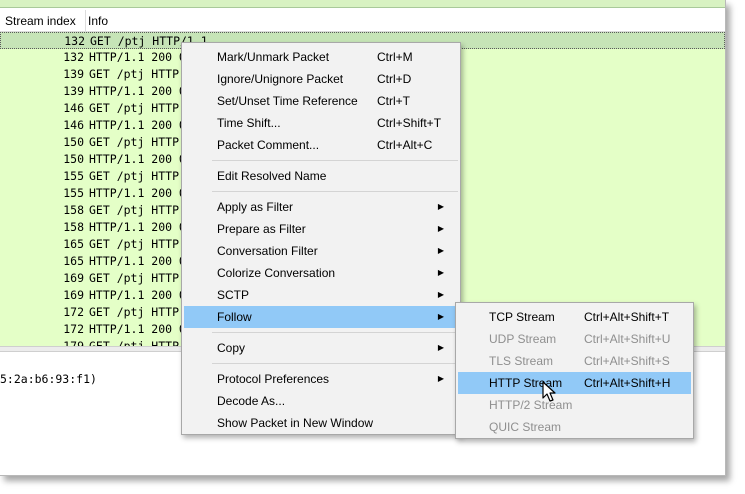  I want to click on stream-index-cell: 169, so click(73, 278).